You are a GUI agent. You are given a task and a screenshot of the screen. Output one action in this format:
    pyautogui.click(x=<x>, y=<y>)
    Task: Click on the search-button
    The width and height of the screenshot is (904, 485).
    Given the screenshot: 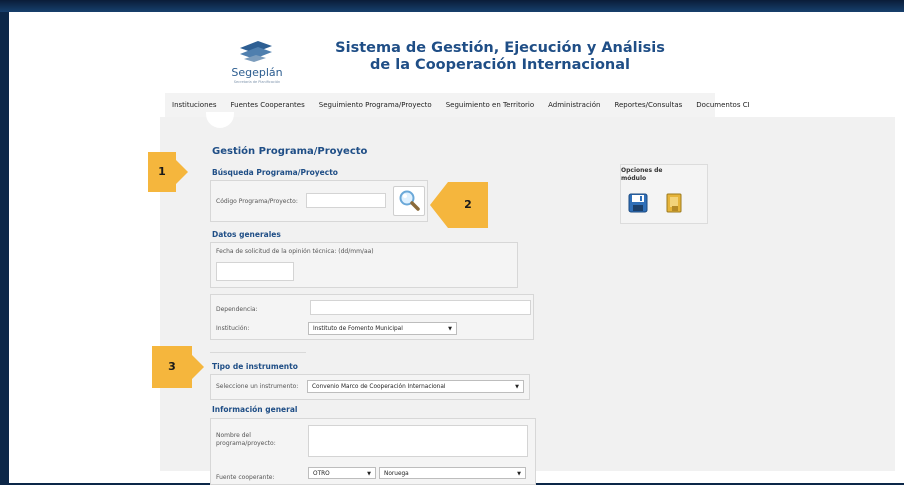 What is the action you would take?
    pyautogui.click(x=409, y=201)
    